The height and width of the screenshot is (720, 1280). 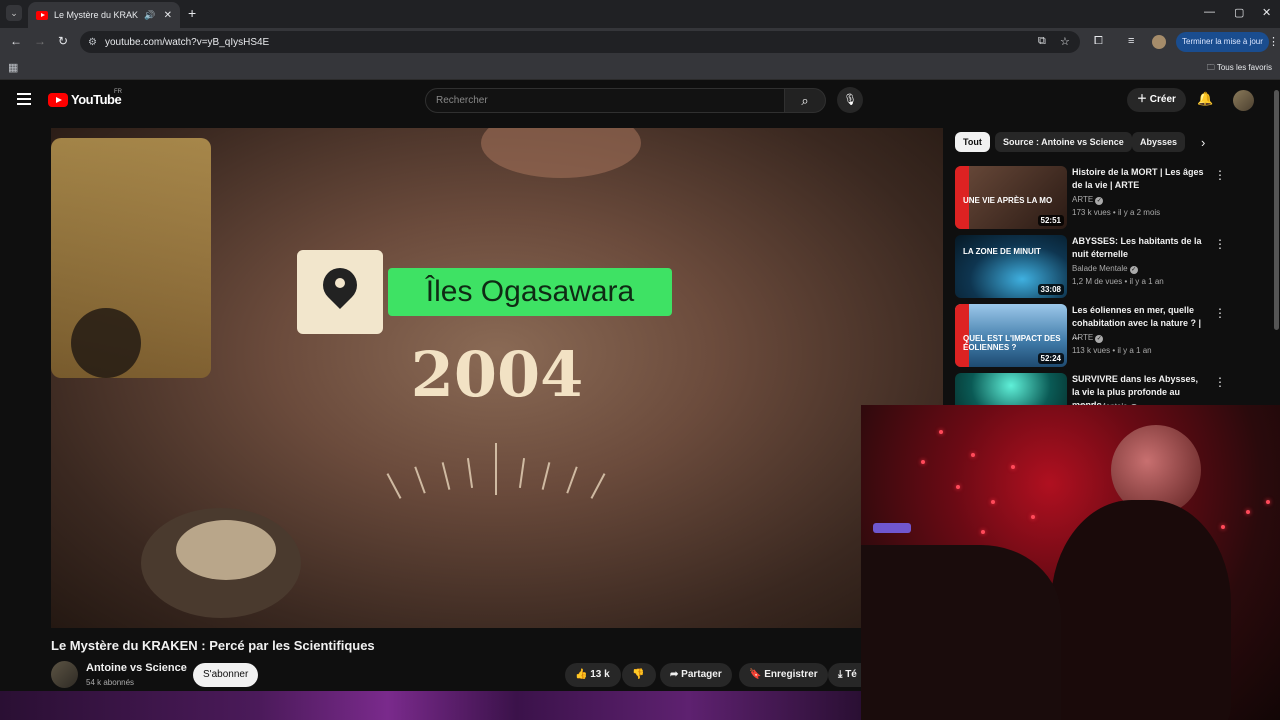 What do you see at coordinates (40, 41) in the screenshot?
I see `forward-icon: →` at bounding box center [40, 41].